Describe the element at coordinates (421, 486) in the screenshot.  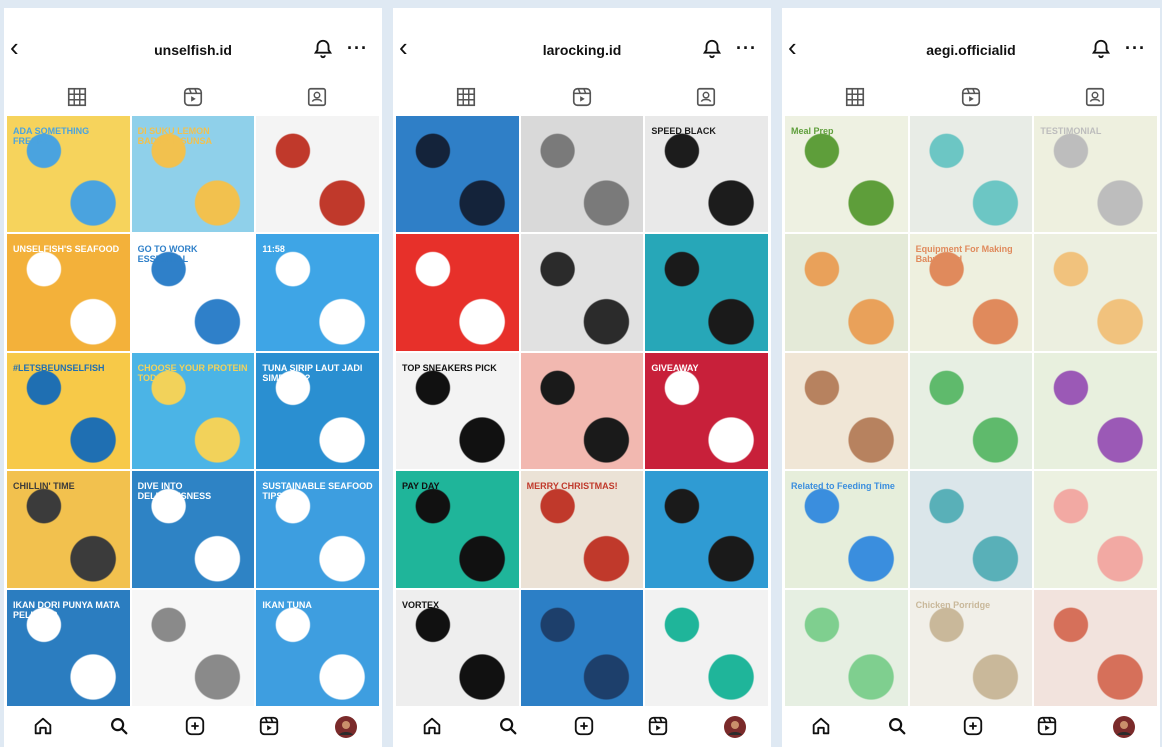
I see `post-caption: PAY DAY` at that location.